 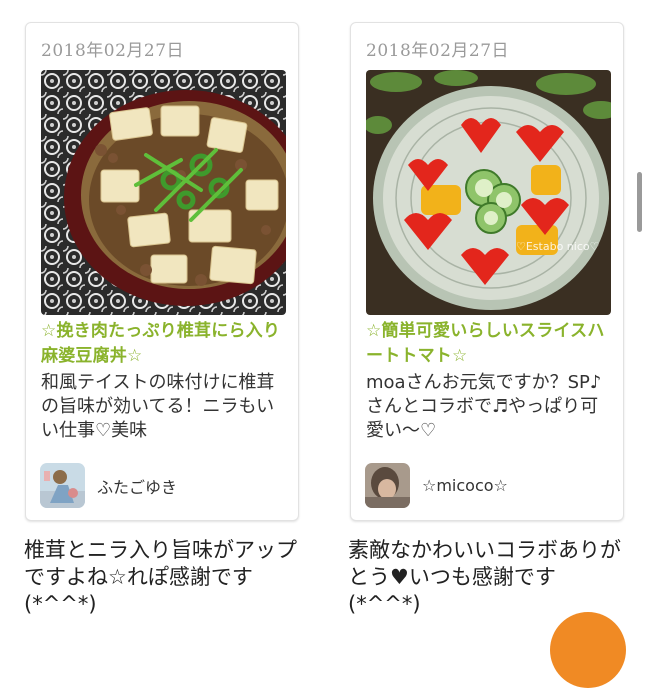 I want to click on recipe-title: ☆挽き肉たっぷり椎茸にら入り麻婆豆腐丼☆, so click(x=167, y=344).